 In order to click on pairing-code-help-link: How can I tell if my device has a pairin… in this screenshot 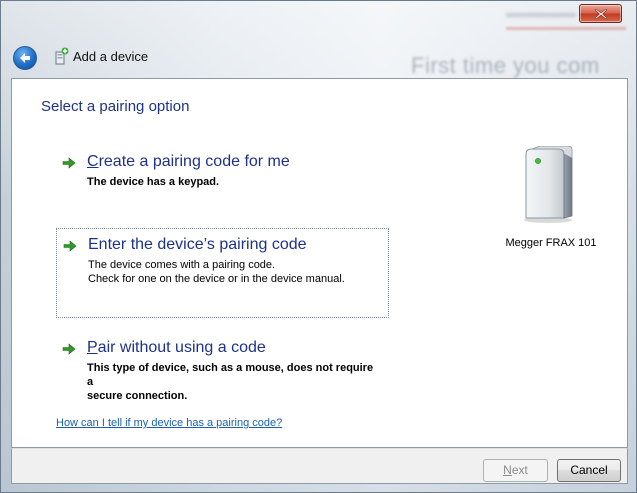, I will do `click(169, 423)`.